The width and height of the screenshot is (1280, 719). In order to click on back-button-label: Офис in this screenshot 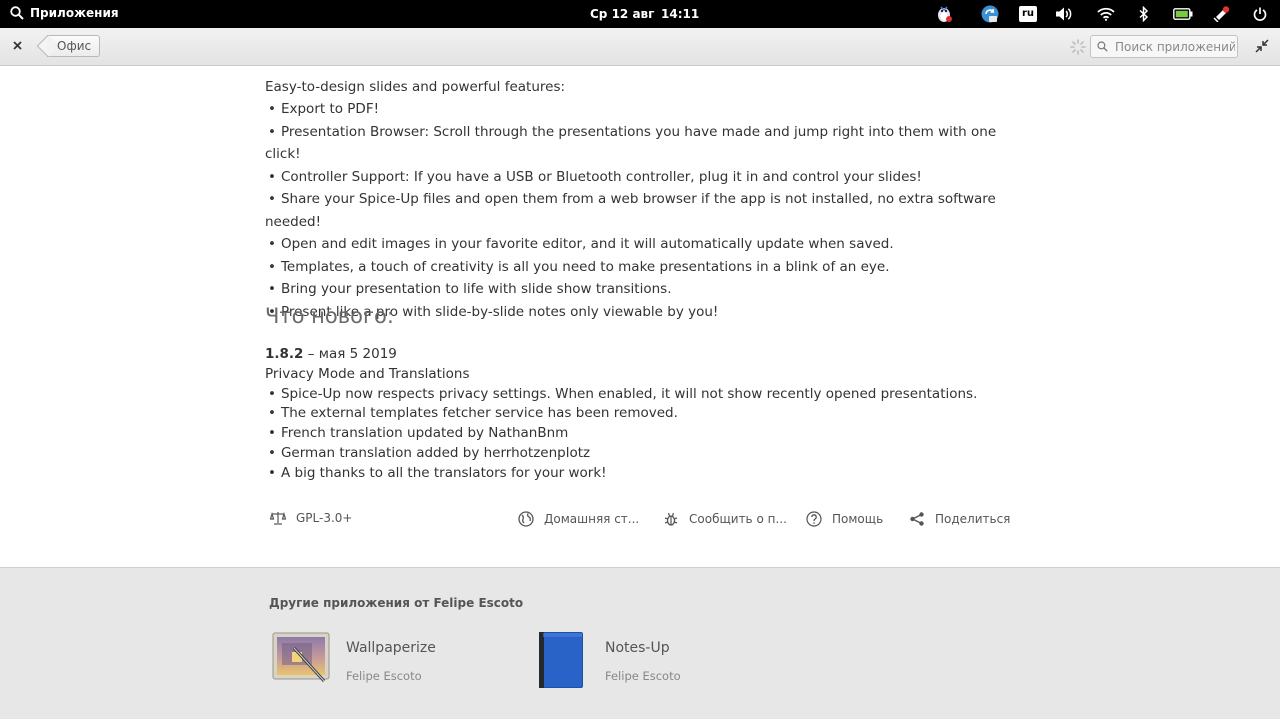, I will do `click(74, 46)`.